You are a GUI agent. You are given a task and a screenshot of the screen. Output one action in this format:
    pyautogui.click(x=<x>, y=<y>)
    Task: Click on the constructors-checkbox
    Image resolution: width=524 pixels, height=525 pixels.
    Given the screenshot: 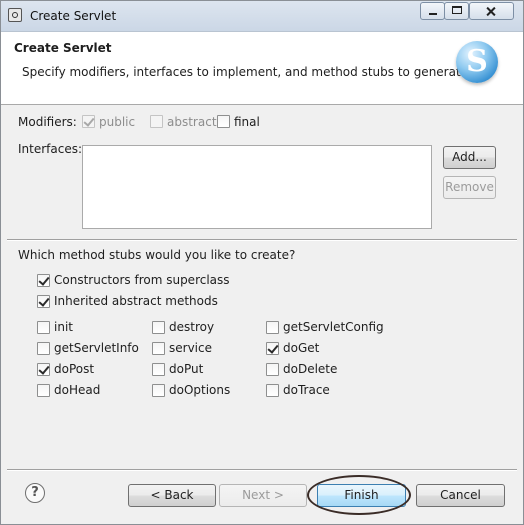 What is the action you would take?
    pyautogui.click(x=43, y=280)
    